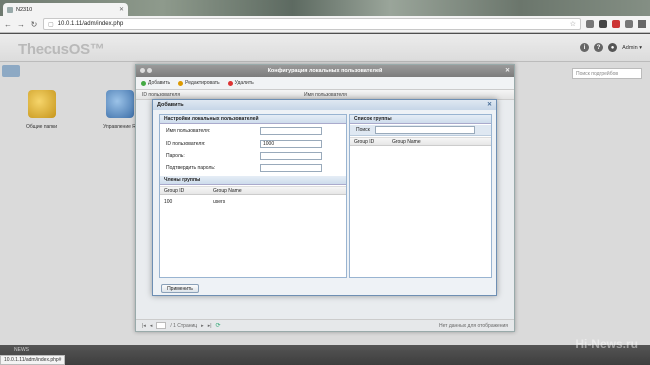 Image resolution: width=650 pixels, height=365 pixels. Describe the element at coordinates (155, 83) in the screenshot. I see `add-button: Добавить` at that location.